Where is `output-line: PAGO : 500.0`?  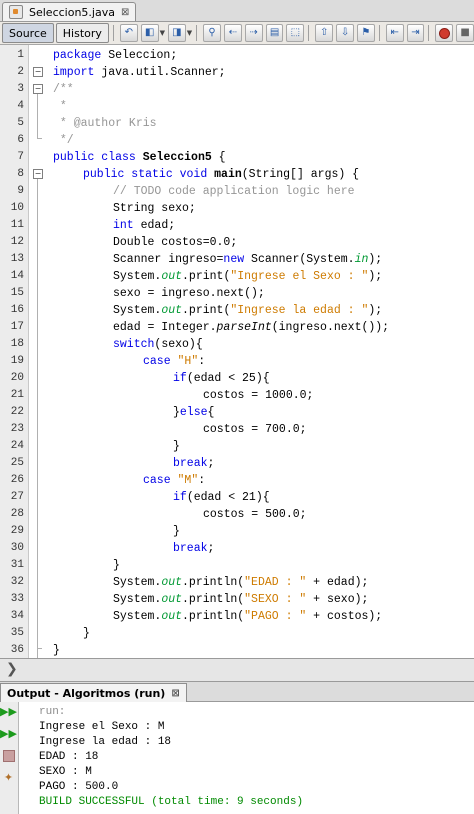
output-line: PAGO : 500.0 is located at coordinates (79, 787).